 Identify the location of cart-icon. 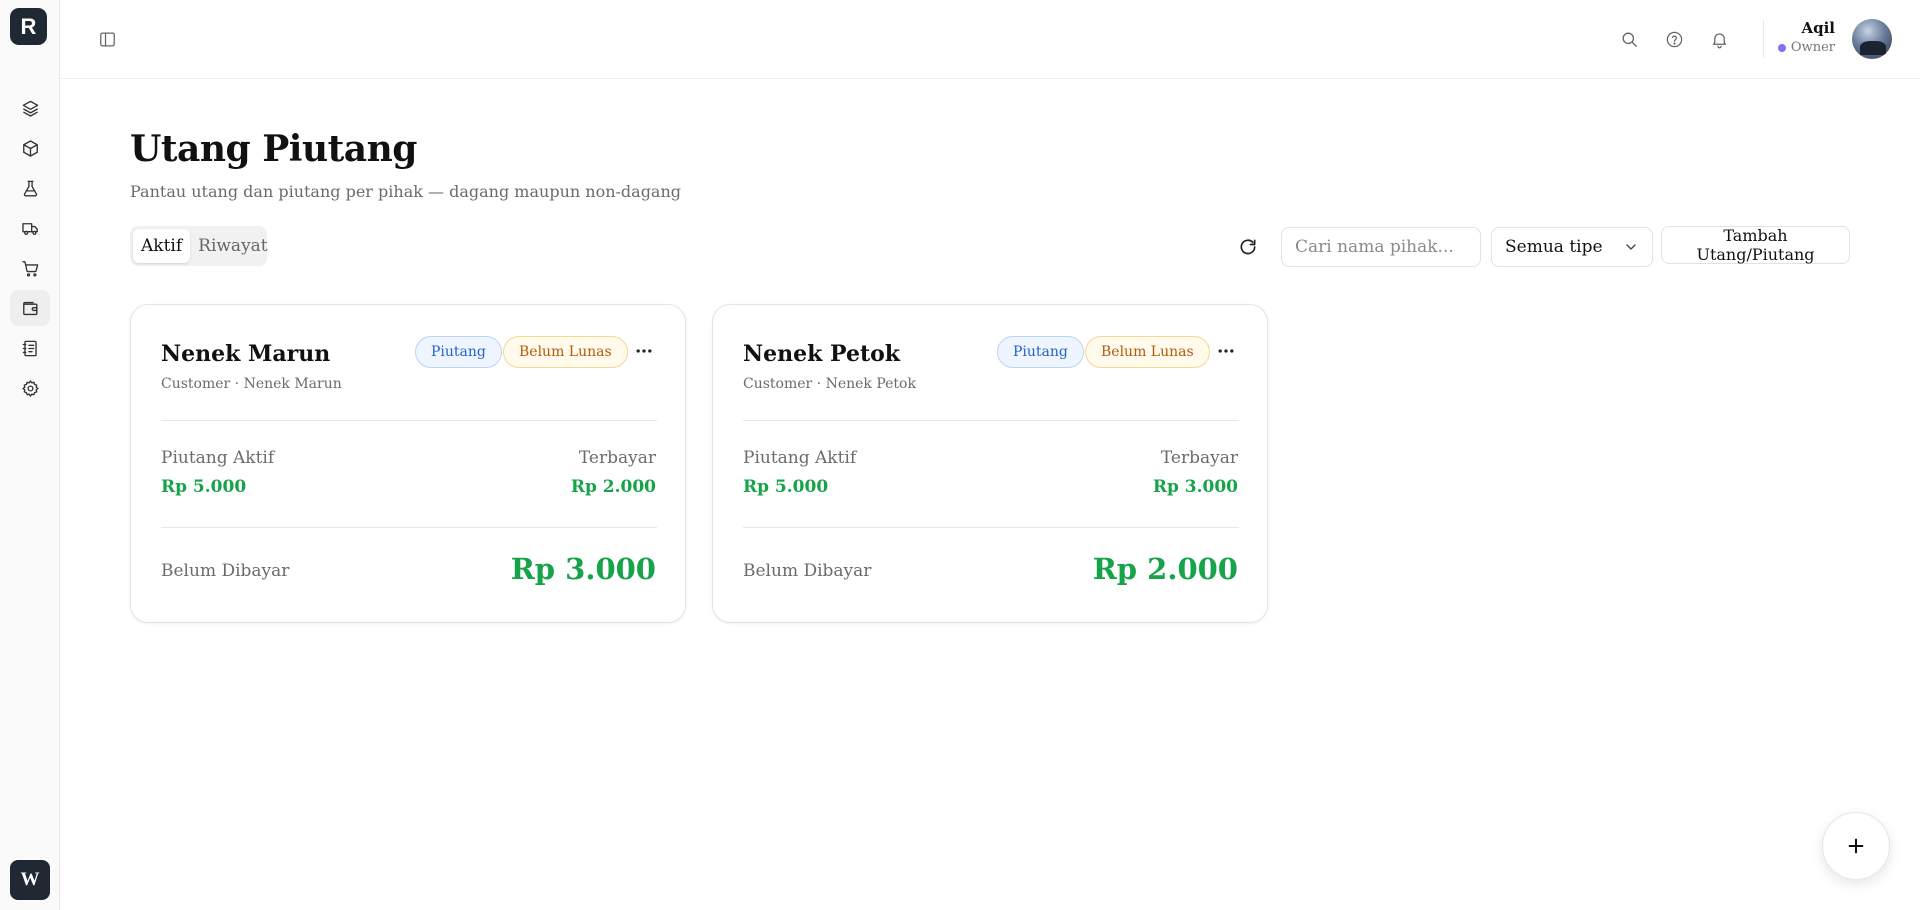
(29, 268).